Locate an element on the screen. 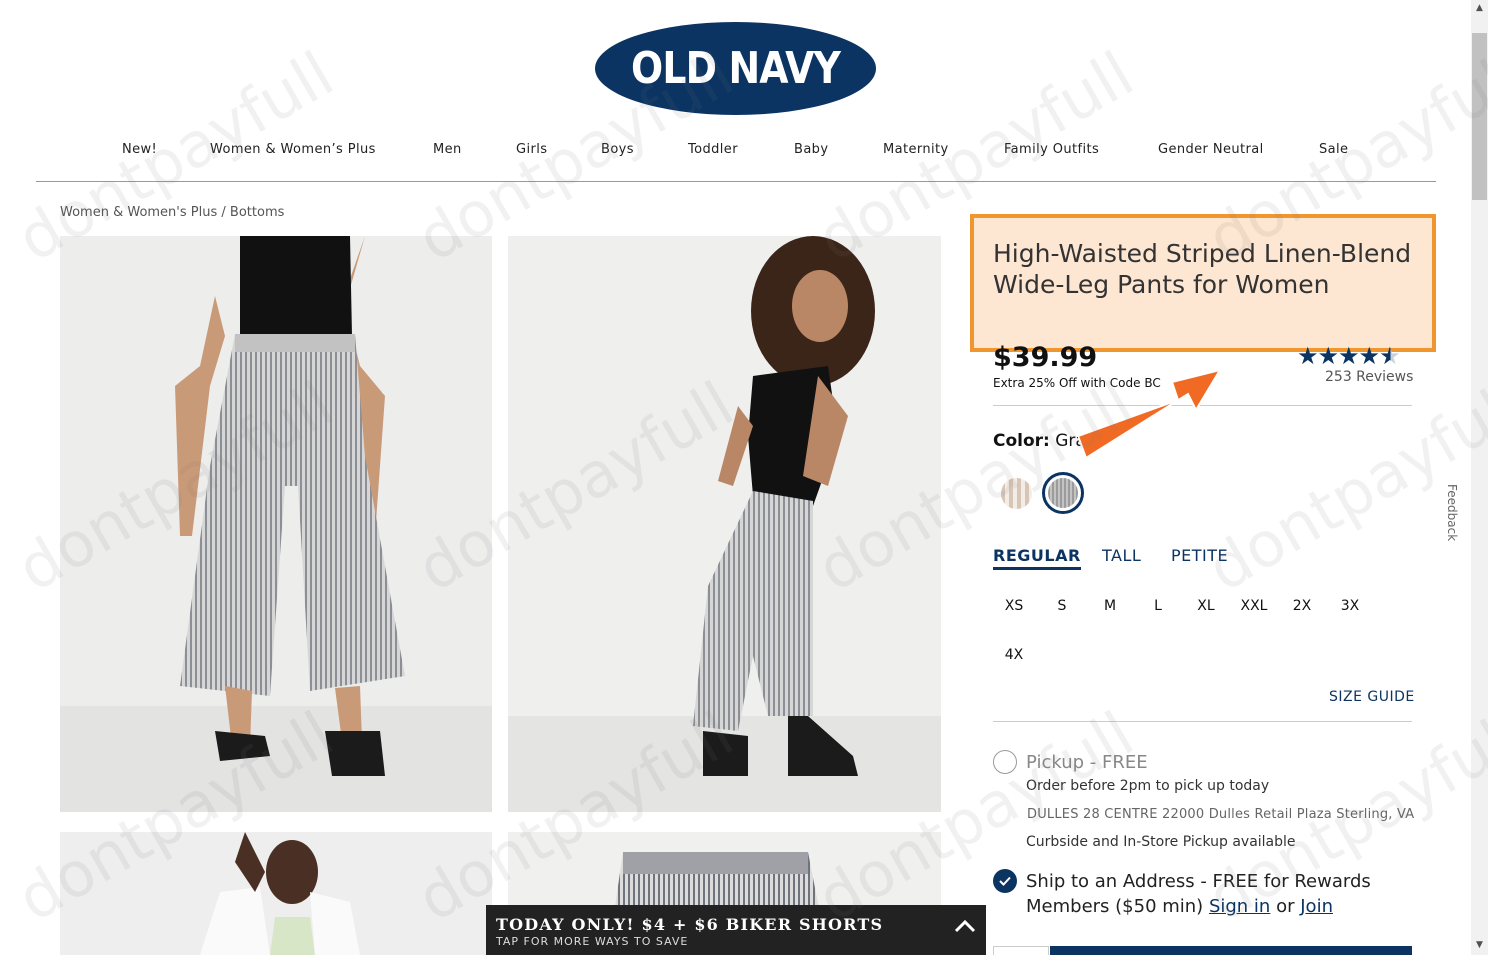 The height and width of the screenshot is (955, 1488). chevron-up-icon is located at coordinates (965, 926).